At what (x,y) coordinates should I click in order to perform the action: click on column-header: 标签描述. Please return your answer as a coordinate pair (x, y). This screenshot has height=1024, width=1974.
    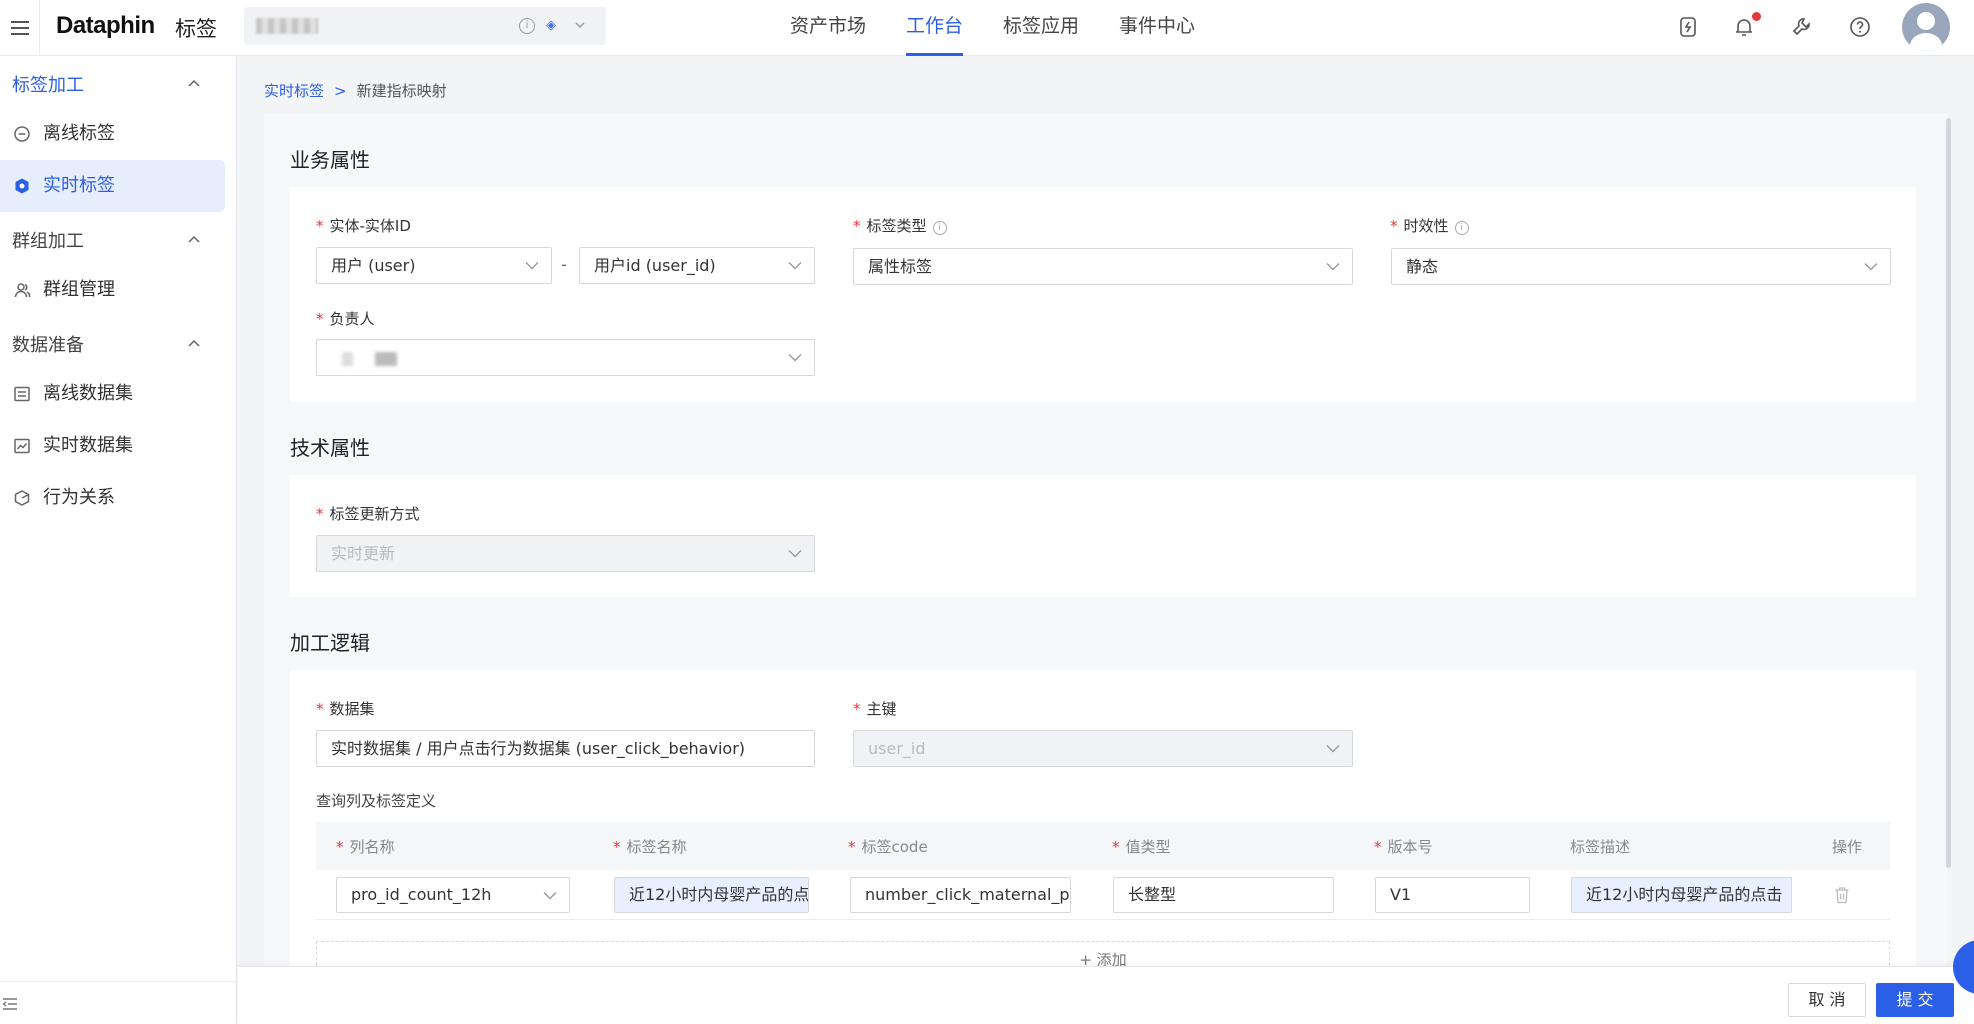
    Looking at the image, I should click on (1600, 847).